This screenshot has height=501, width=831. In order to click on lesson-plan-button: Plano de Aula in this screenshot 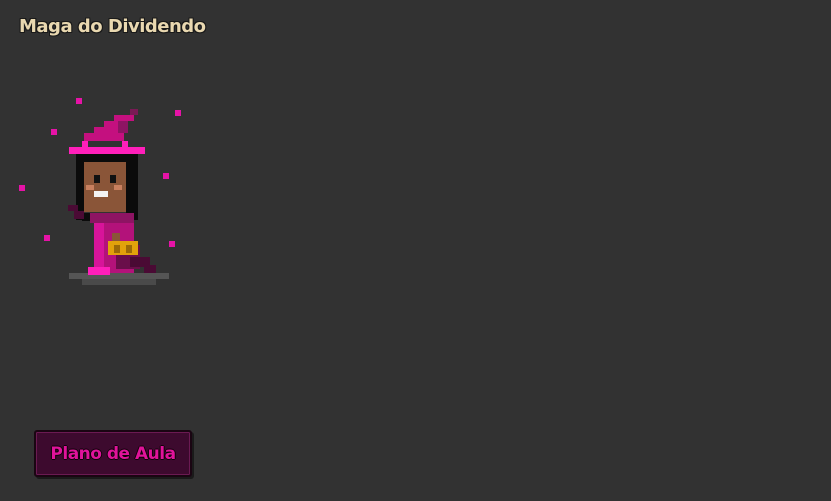, I will do `click(113, 453)`.